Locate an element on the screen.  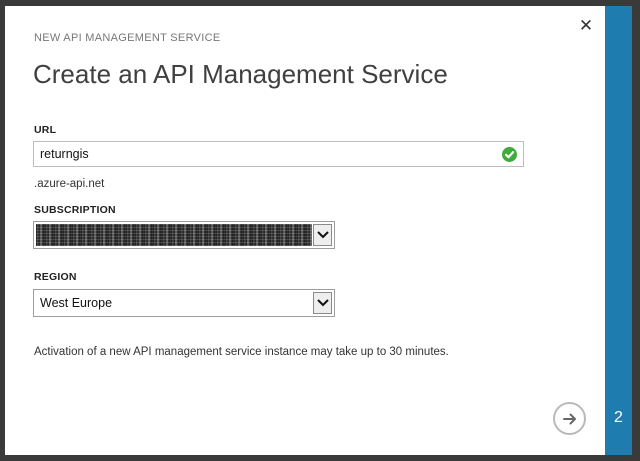
close-button: ✕ is located at coordinates (586, 26).